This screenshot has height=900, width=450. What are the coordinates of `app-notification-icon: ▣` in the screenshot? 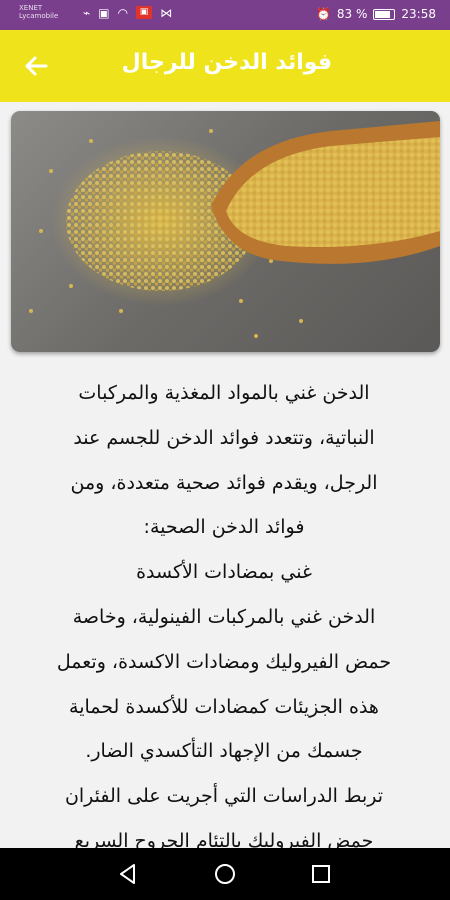 It's located at (144, 12).